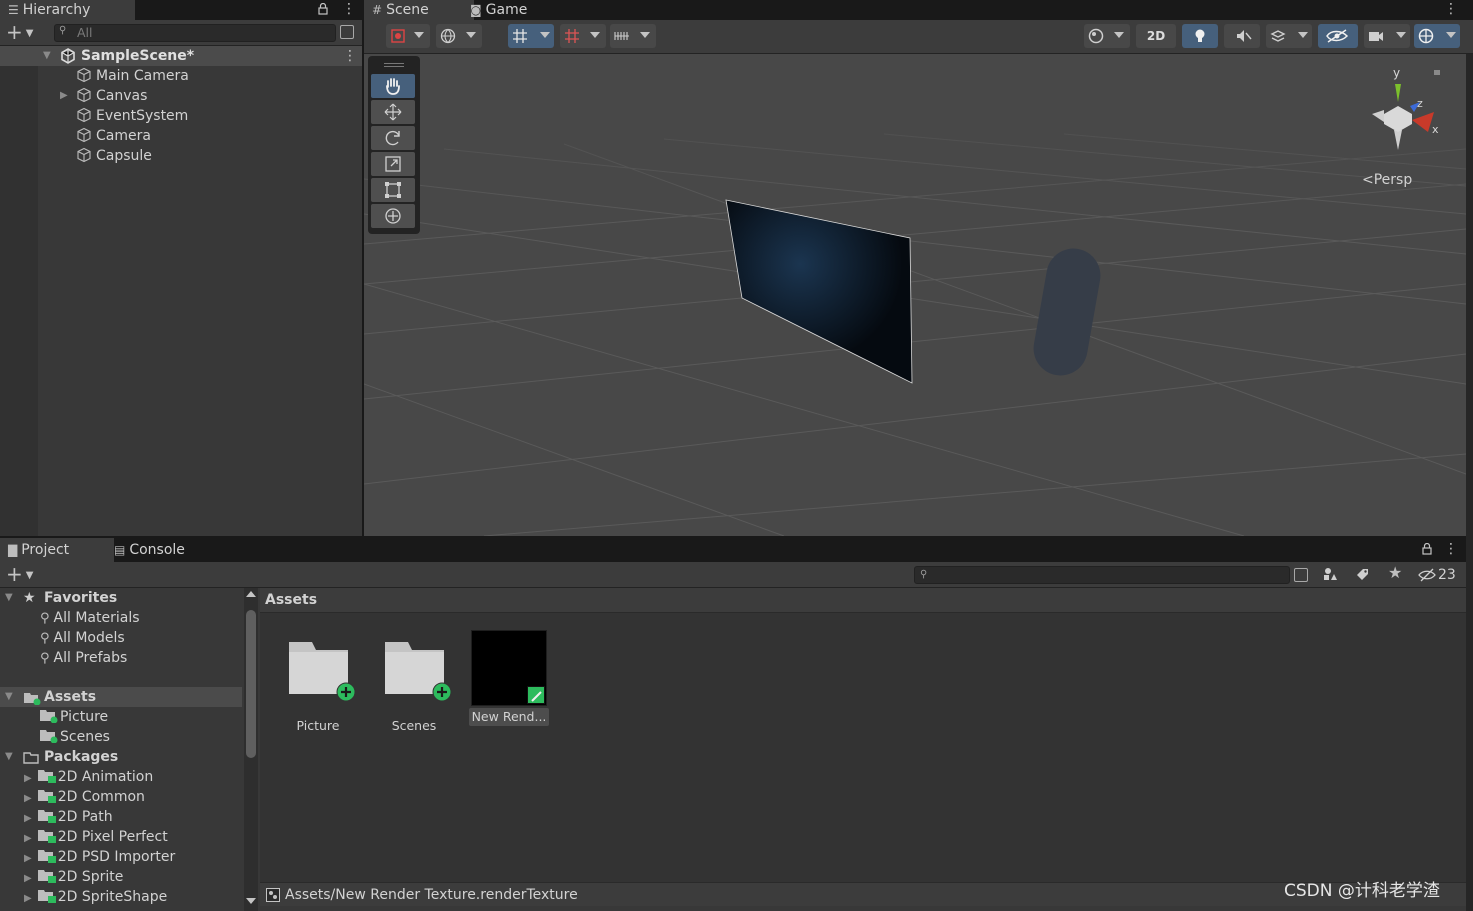 The width and height of the screenshot is (1473, 911). Describe the element at coordinates (63, 30) in the screenshot. I see `search-icon: ⚲` at that location.